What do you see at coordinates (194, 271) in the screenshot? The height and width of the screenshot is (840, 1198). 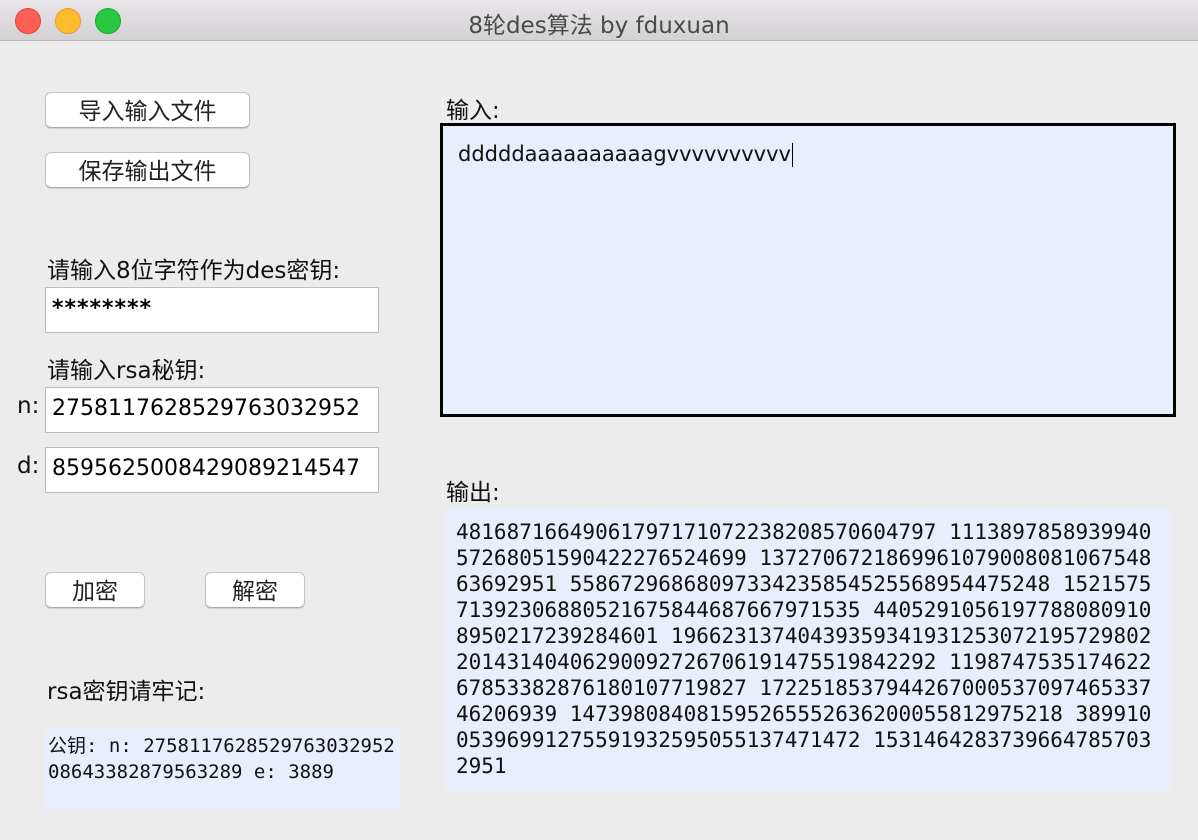 I see `des-key-label: 请输入8位字符作为des密钥:` at bounding box center [194, 271].